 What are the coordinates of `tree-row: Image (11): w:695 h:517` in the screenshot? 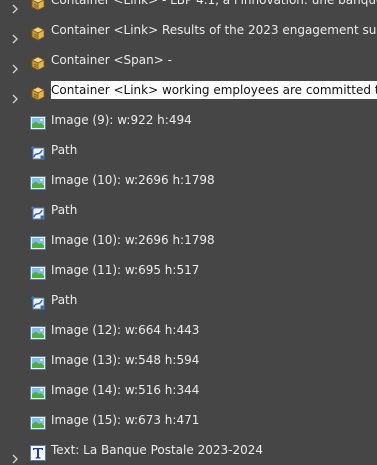 It's located at (188, 270).